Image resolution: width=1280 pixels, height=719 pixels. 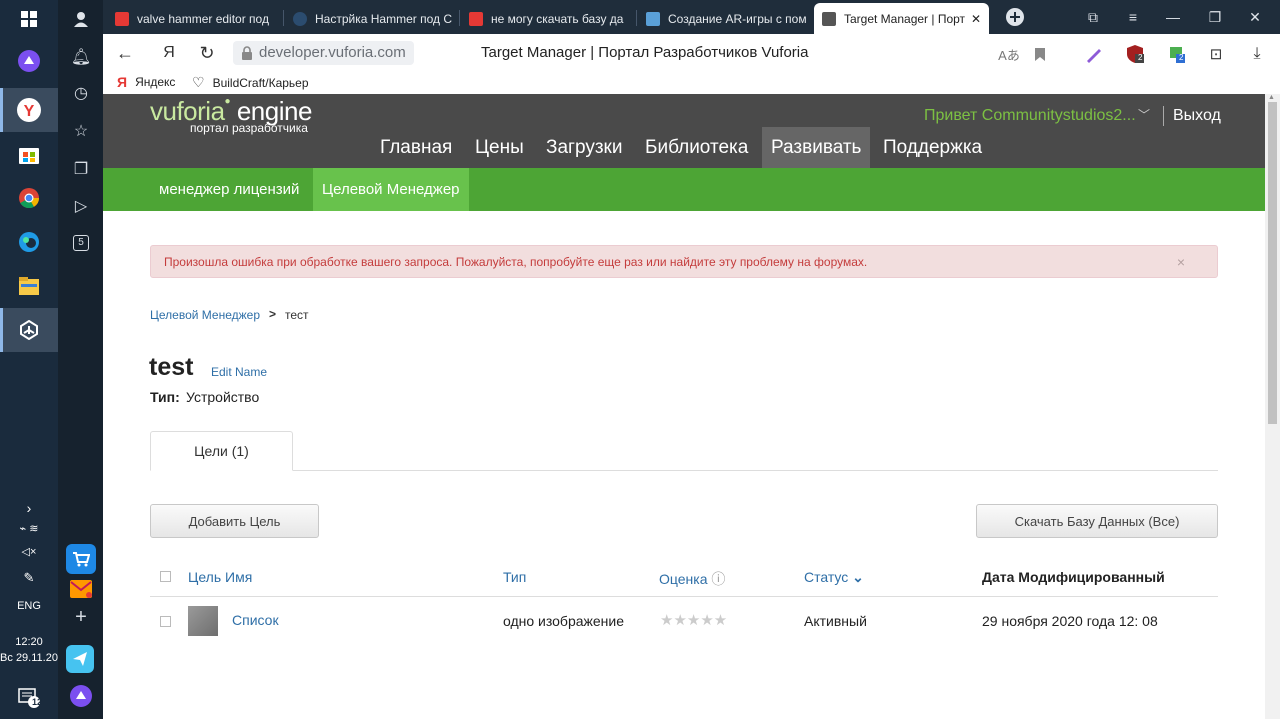 I want to click on tab-valve-hammer: valve hammer editor под, so click(x=193, y=18).